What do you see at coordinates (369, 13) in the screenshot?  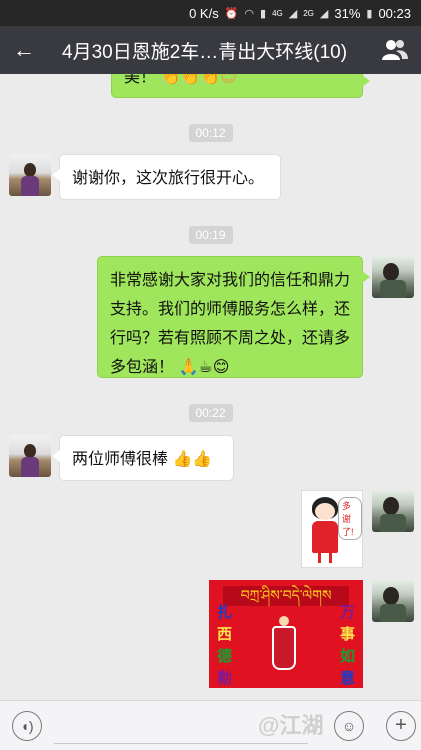 I see `battery-icon: ▮` at bounding box center [369, 13].